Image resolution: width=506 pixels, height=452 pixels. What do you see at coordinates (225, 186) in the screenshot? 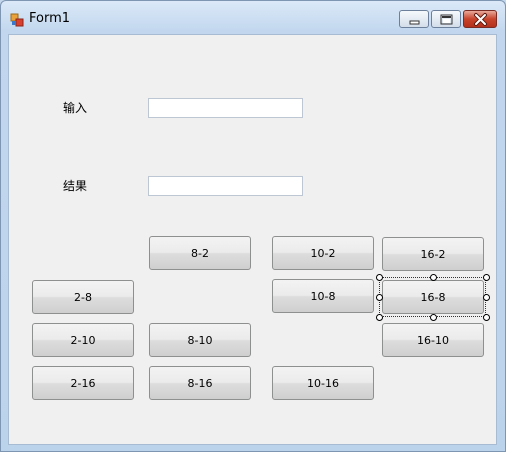
I see `result-textbox` at bounding box center [225, 186].